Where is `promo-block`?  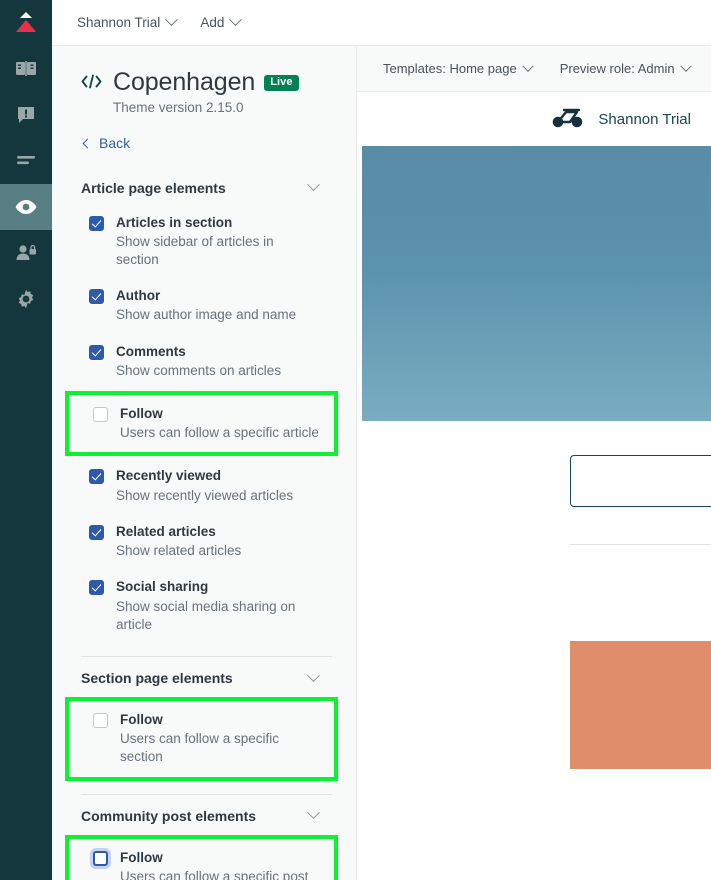
promo-block is located at coordinates (640, 705).